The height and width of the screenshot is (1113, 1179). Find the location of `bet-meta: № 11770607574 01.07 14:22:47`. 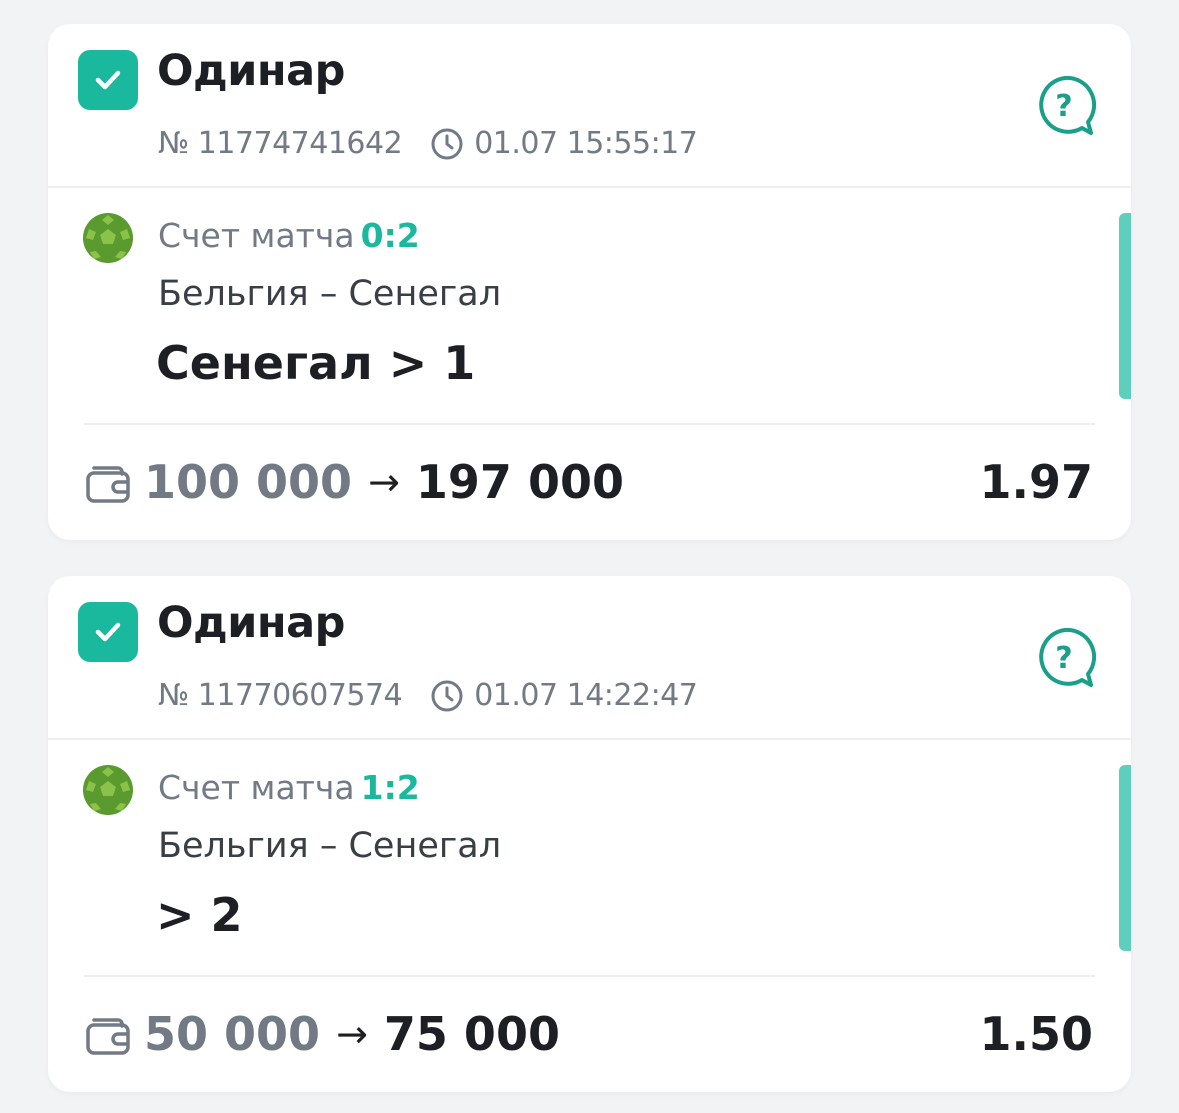

bet-meta: № 11770607574 01.07 14:22:47 is located at coordinates (428, 695).